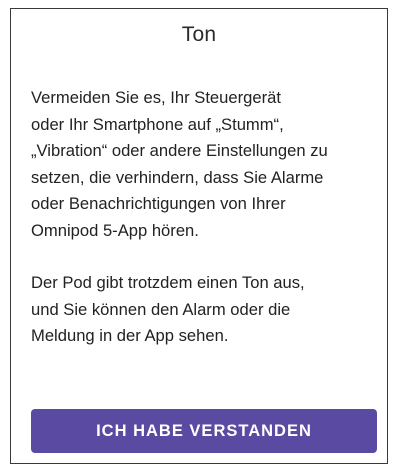 The height and width of the screenshot is (472, 394). I want to click on warning-line: setzen, die verhindern, dass Sie Alarme, so click(177, 177).